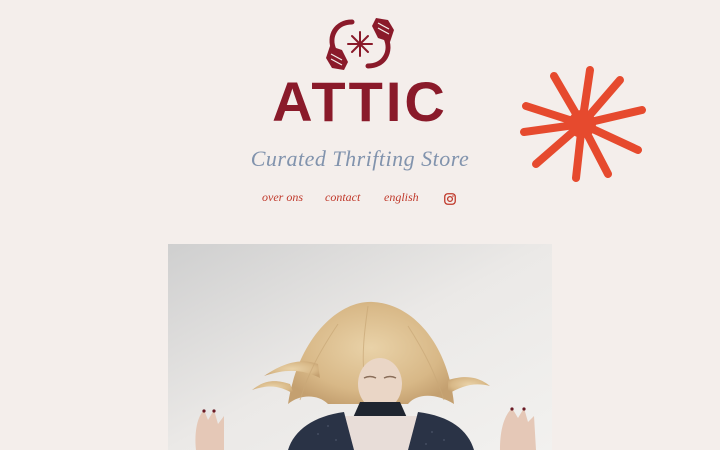 The height and width of the screenshot is (450, 720). Describe the element at coordinates (450, 199) in the screenshot. I see `instagram-icon` at that location.